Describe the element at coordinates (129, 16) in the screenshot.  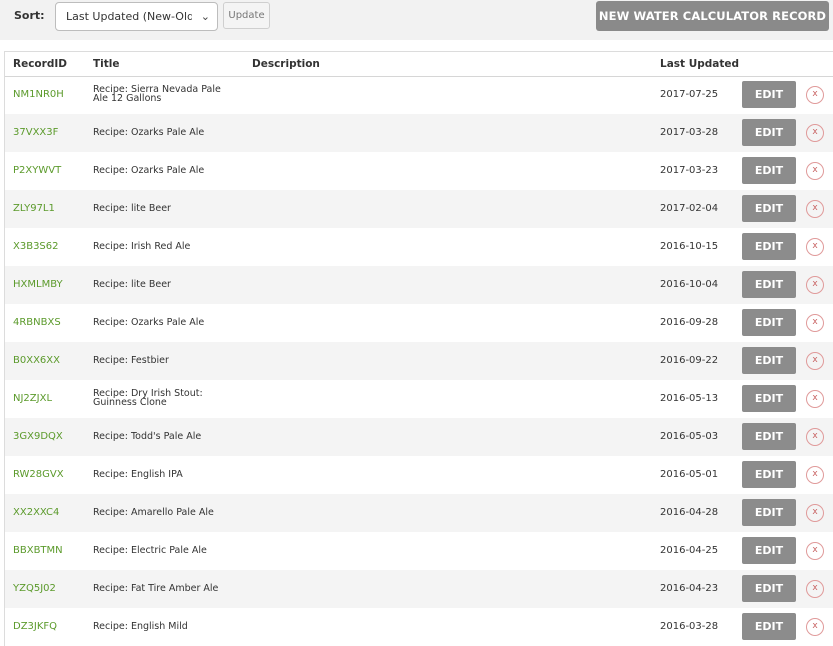
I see `sort-select-value: Last Updated (New-Old)` at that location.